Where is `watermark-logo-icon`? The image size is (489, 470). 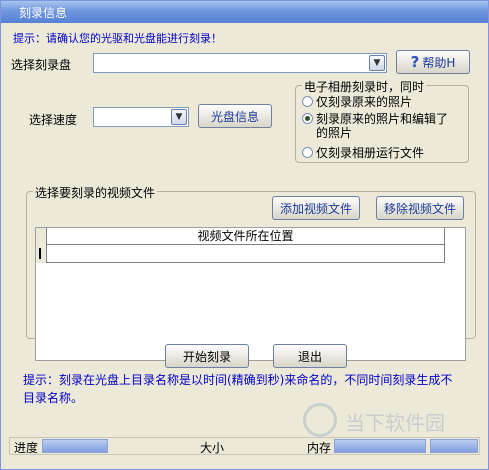 watermark-logo-icon is located at coordinates (320, 420).